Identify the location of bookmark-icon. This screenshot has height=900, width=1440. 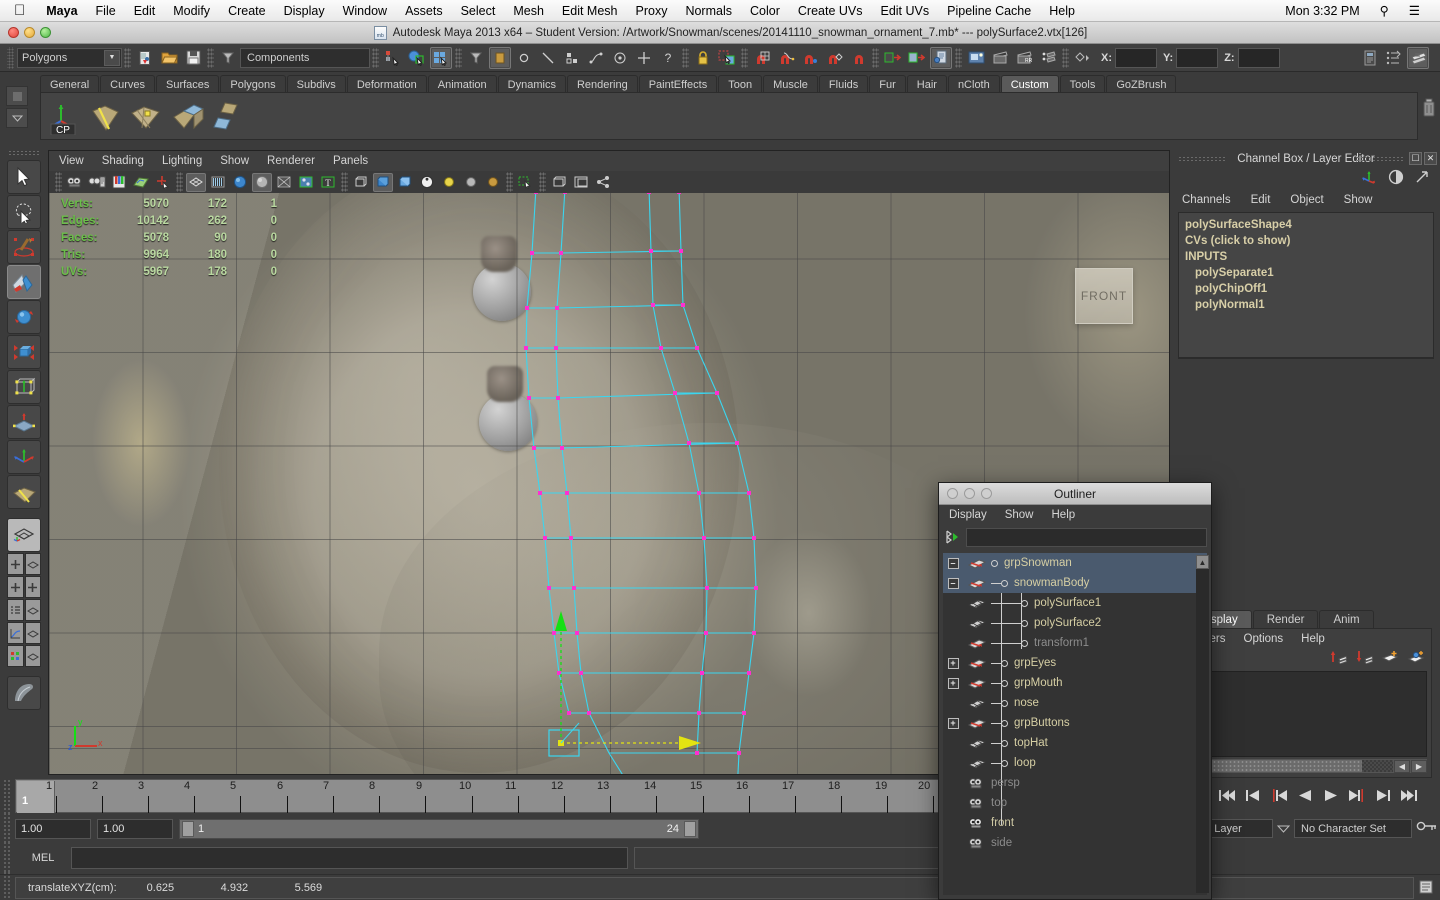
(119, 182).